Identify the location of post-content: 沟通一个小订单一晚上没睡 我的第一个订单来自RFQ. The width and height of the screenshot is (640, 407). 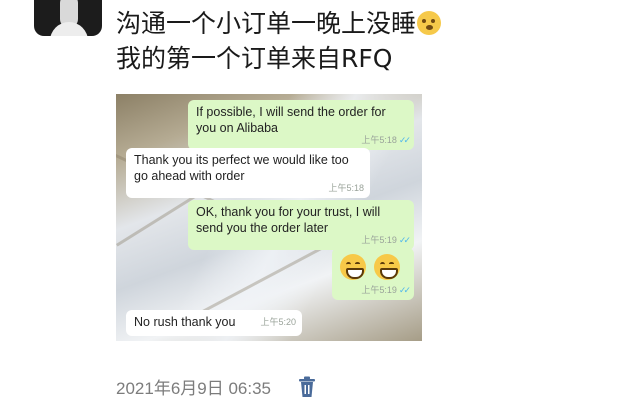
(366, 41).